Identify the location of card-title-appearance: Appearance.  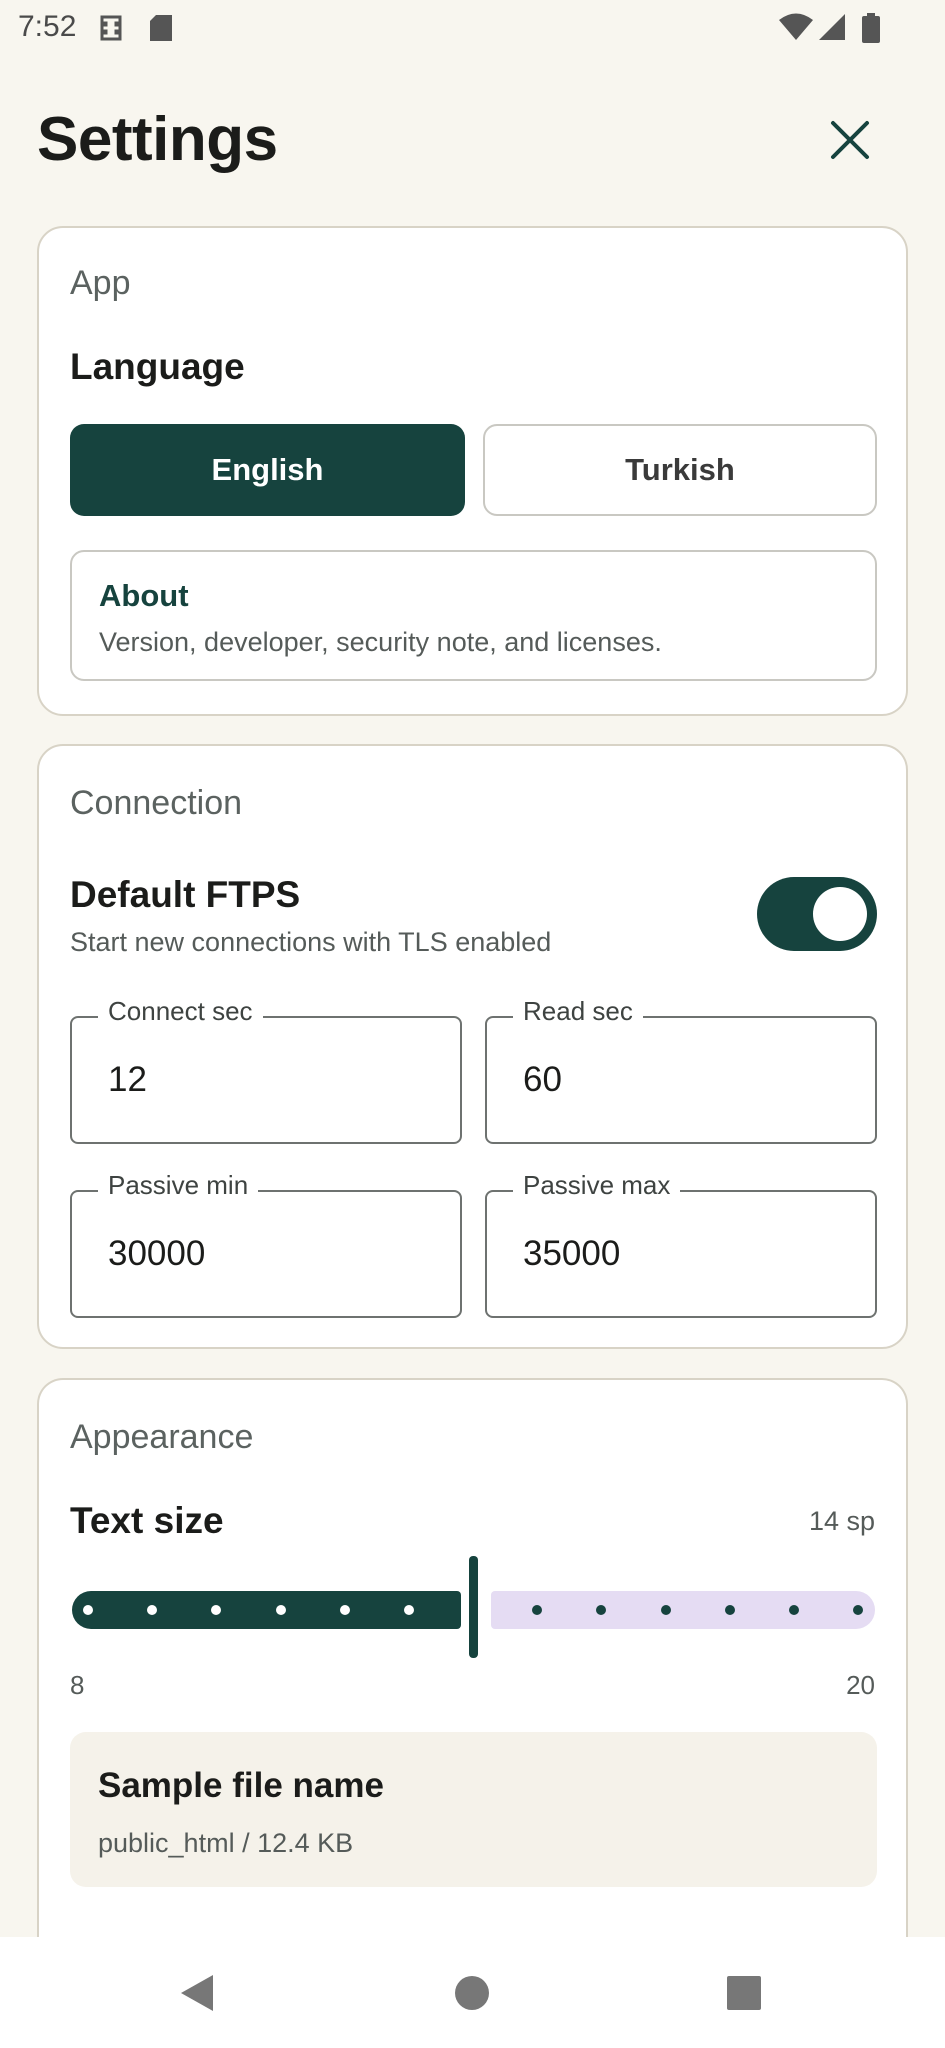
(162, 1437).